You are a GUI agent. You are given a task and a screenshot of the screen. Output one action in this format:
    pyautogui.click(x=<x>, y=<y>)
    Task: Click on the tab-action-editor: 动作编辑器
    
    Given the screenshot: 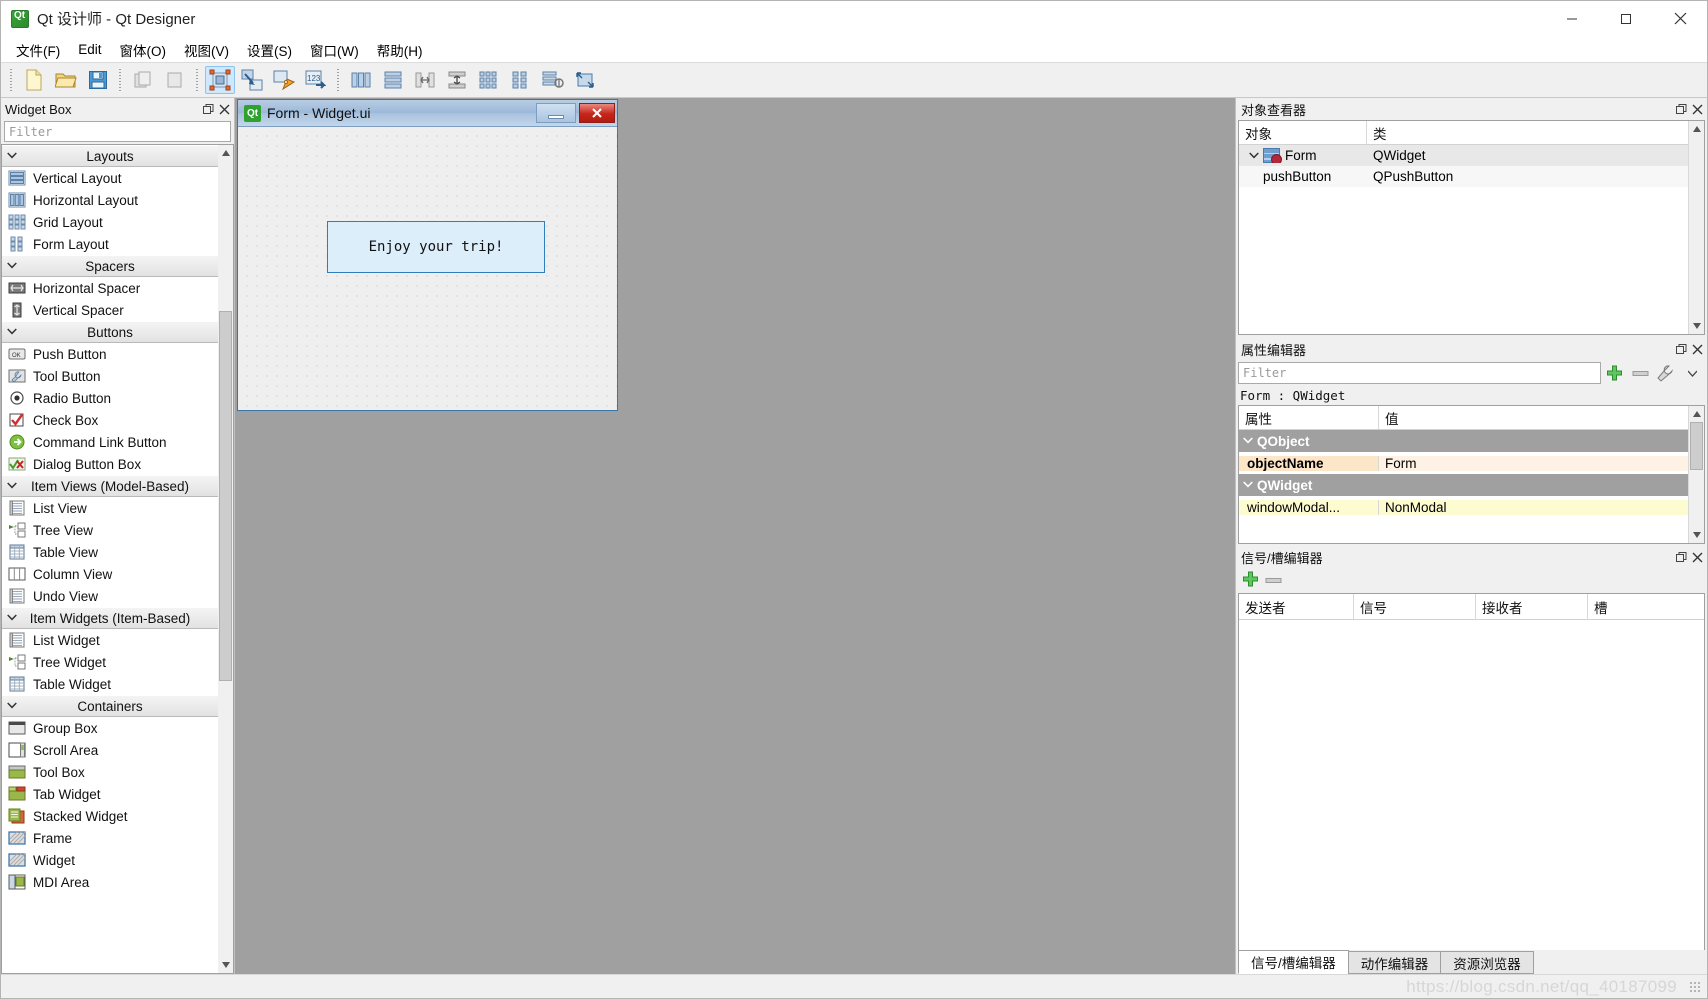 What is the action you would take?
    pyautogui.click(x=1394, y=962)
    